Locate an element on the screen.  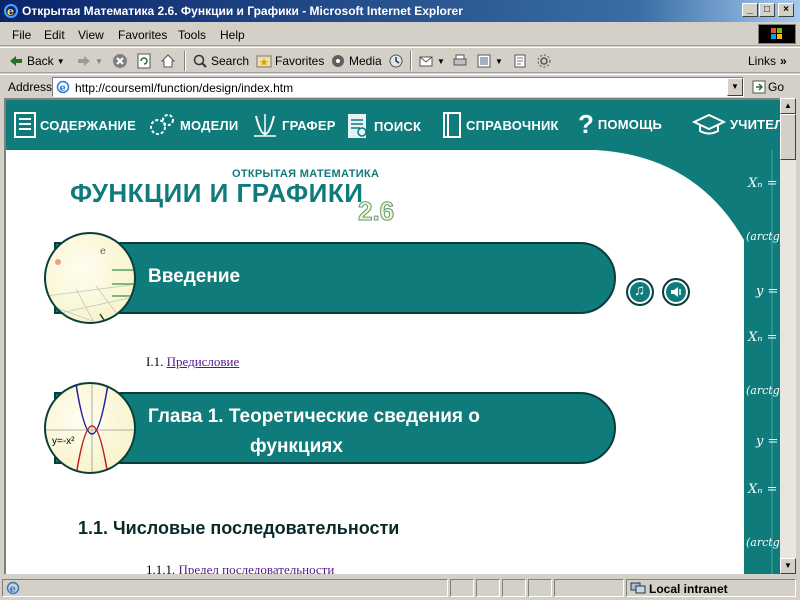
logo-title: ФУНКЦИИ И ГРАФИКИ is located at coordinates (217, 193).